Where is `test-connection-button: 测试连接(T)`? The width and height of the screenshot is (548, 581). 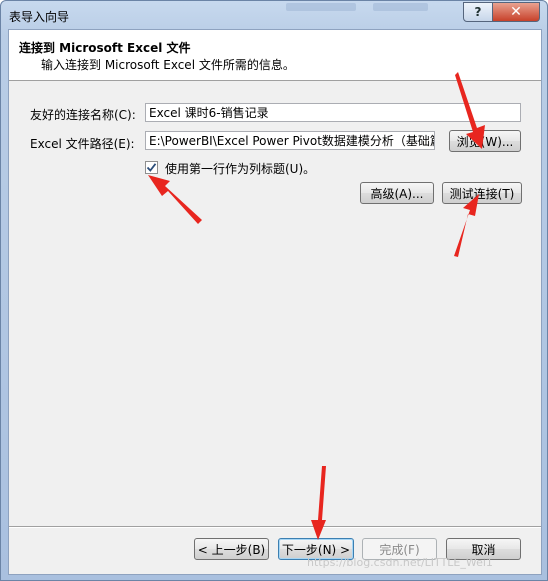 test-connection-button: 测试连接(T) is located at coordinates (482, 193).